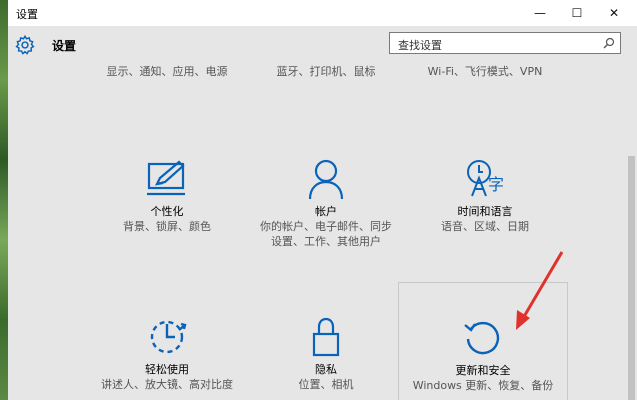  I want to click on annotation-arrow-icon, so click(540, 290).